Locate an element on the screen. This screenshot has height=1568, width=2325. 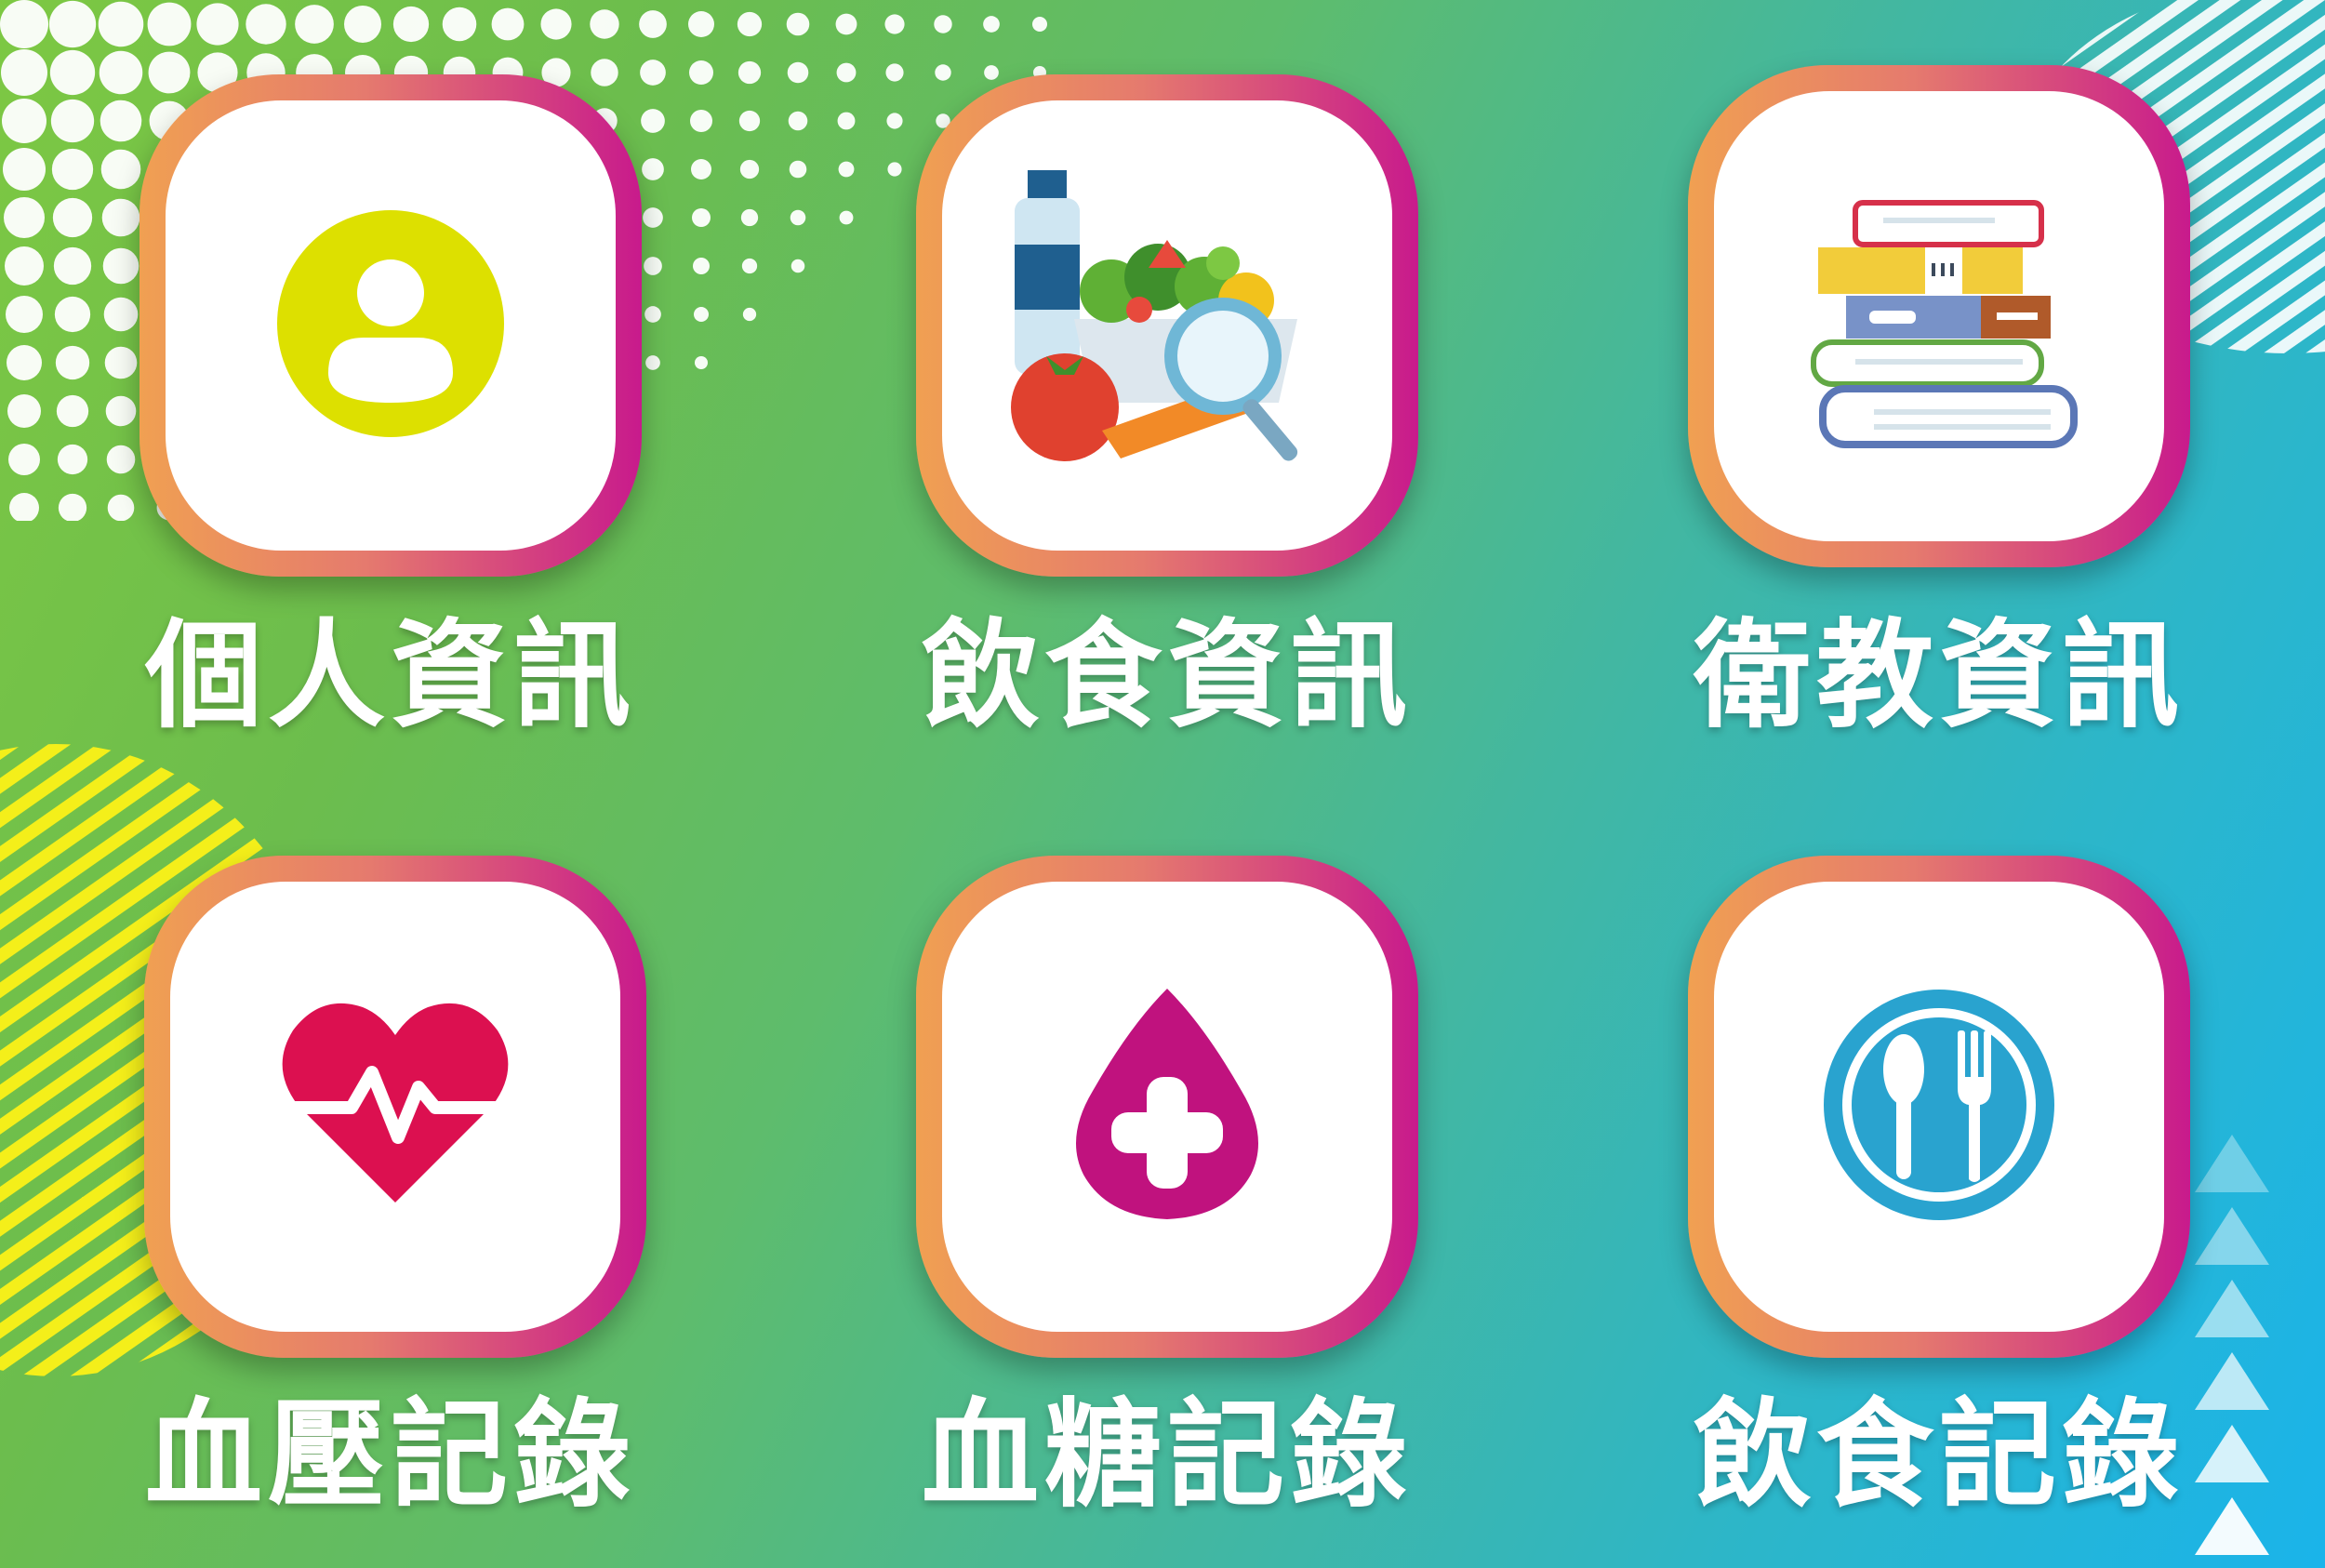
menu-tile-diet-info is located at coordinates (1167, 325).